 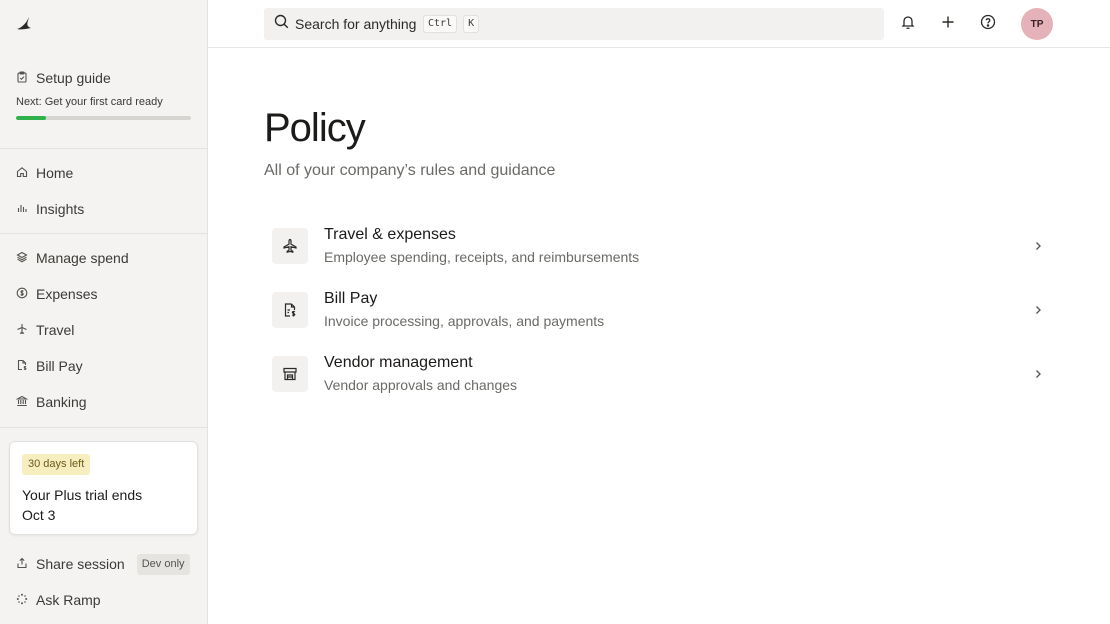 What do you see at coordinates (68, 600) in the screenshot?
I see `sidebar-item-label: Ask Ramp` at bounding box center [68, 600].